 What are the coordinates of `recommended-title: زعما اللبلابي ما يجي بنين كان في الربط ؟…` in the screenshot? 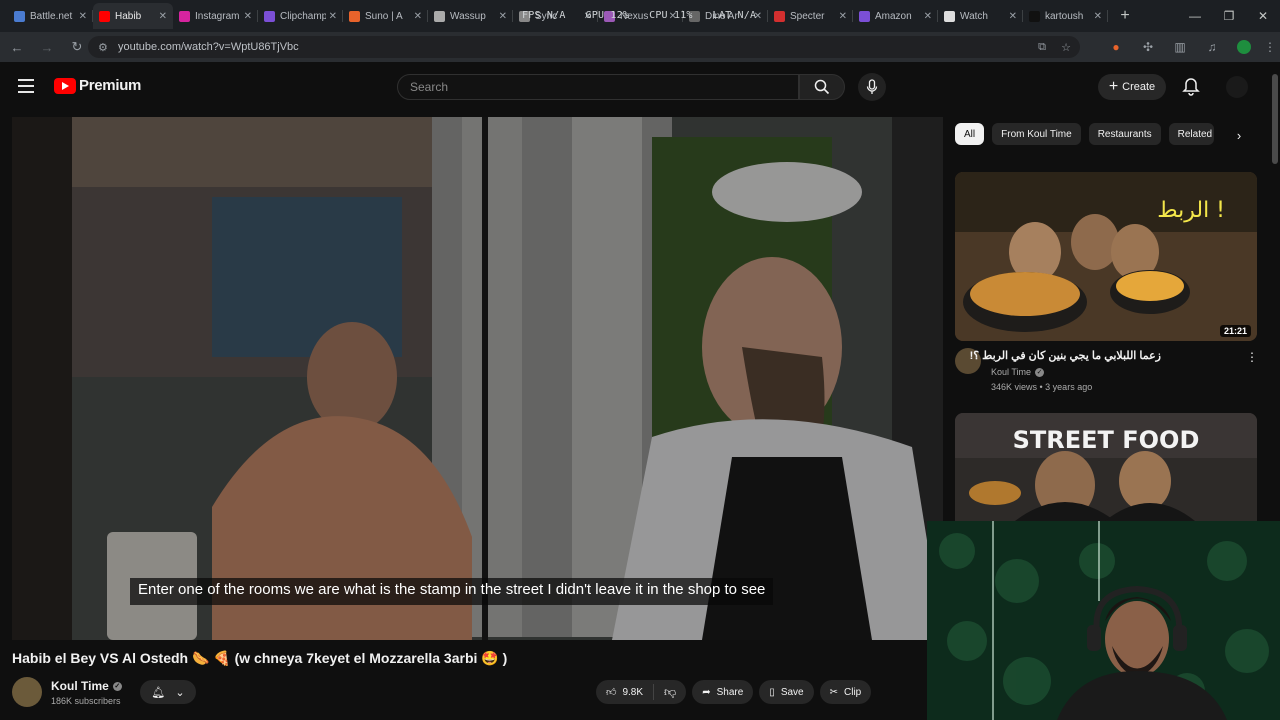 It's located at (1065, 355).